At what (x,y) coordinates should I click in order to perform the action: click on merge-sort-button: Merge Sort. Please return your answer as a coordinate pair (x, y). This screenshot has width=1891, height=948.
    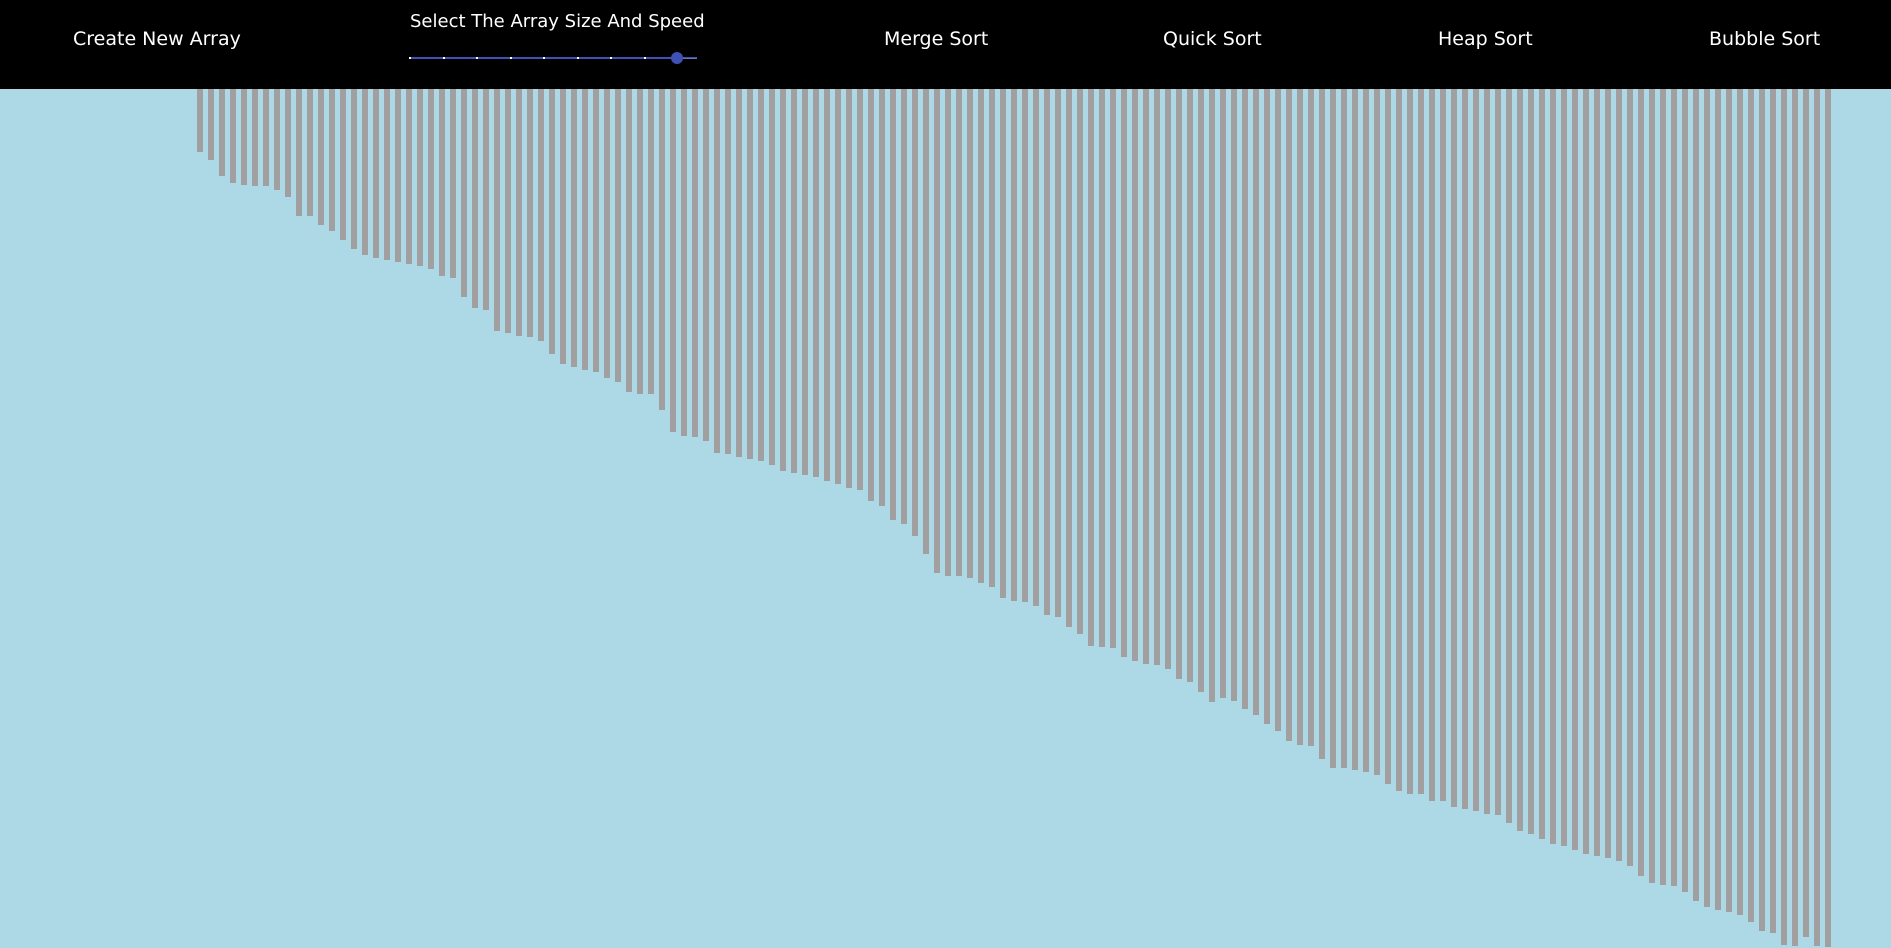
    Looking at the image, I should click on (936, 39).